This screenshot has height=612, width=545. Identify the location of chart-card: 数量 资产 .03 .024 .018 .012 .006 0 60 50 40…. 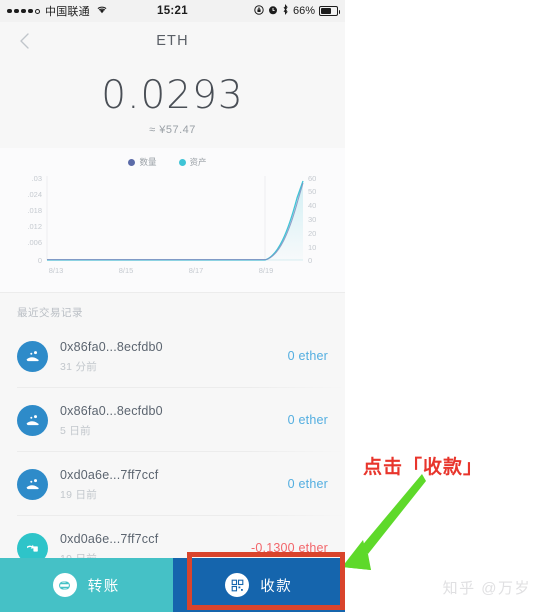
(172, 220).